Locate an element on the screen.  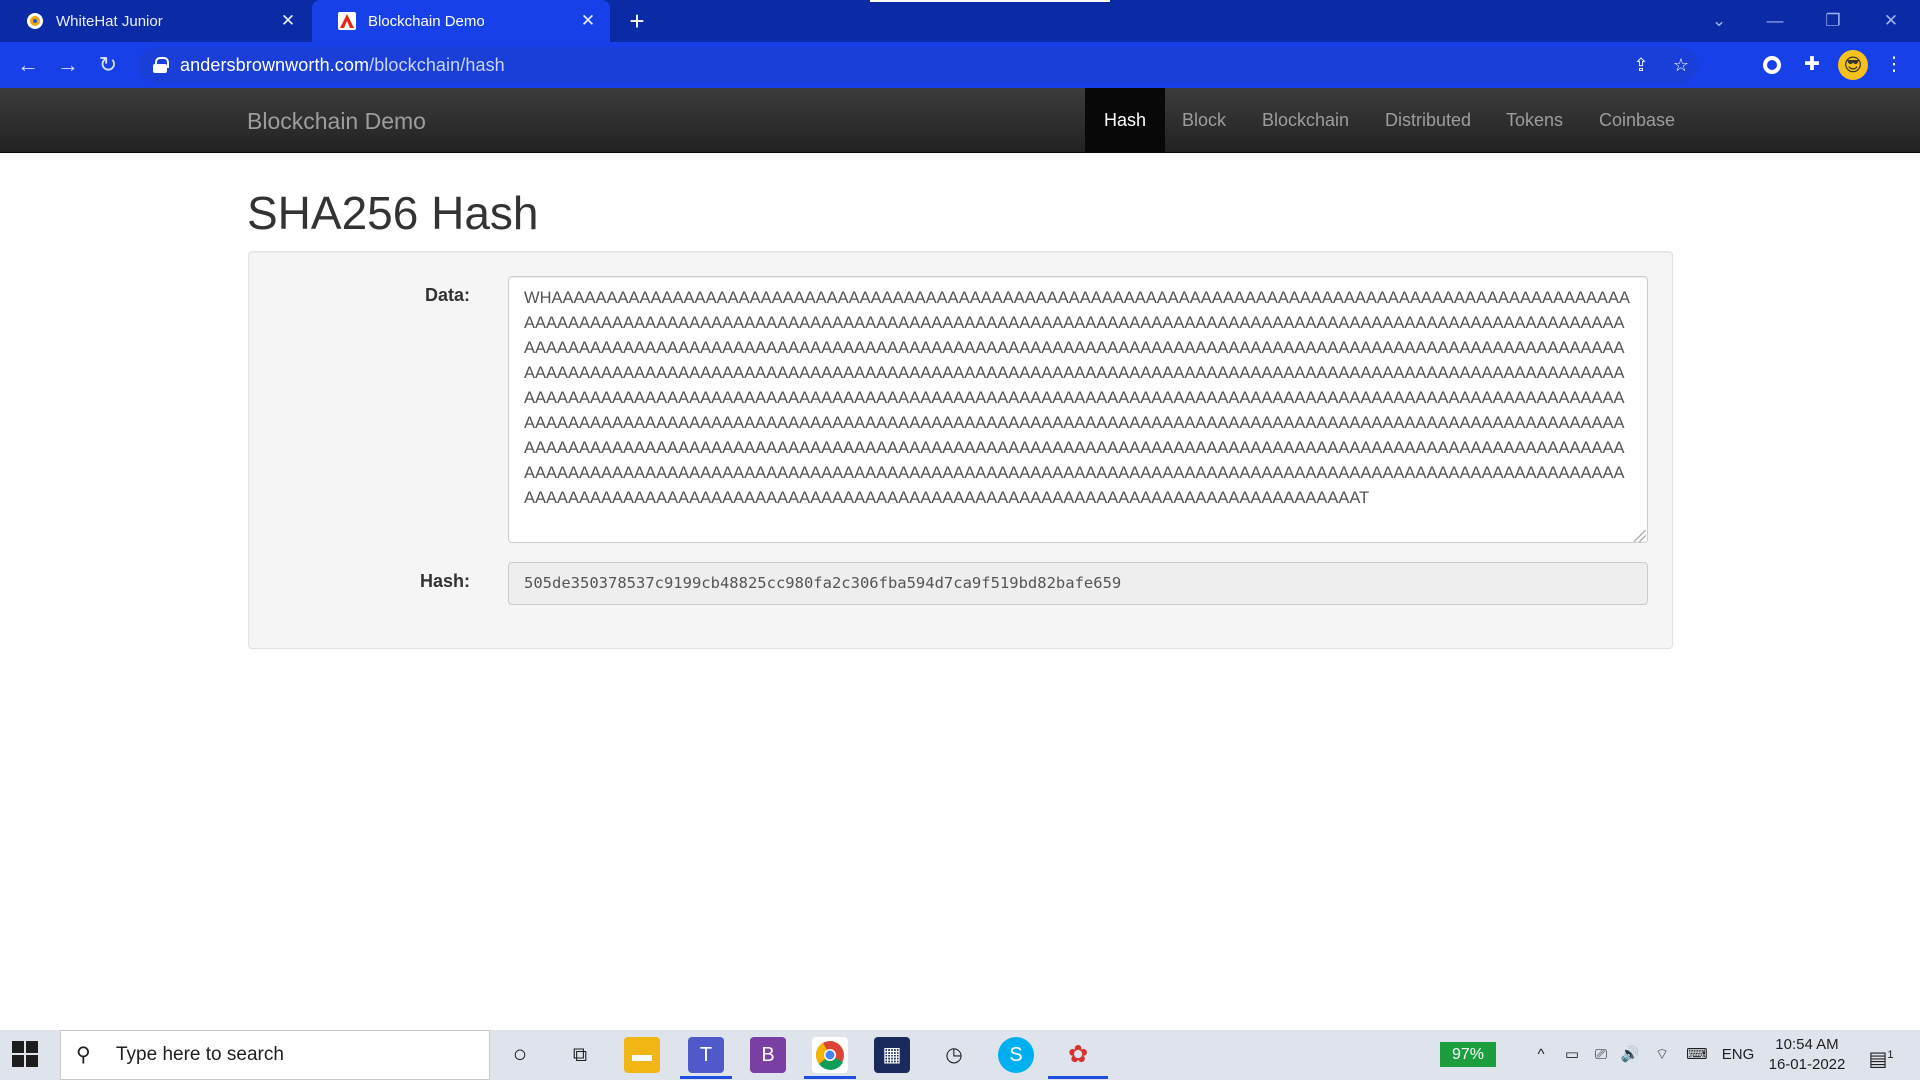
search-placeholder: Type here to search is located at coordinates (200, 1054).